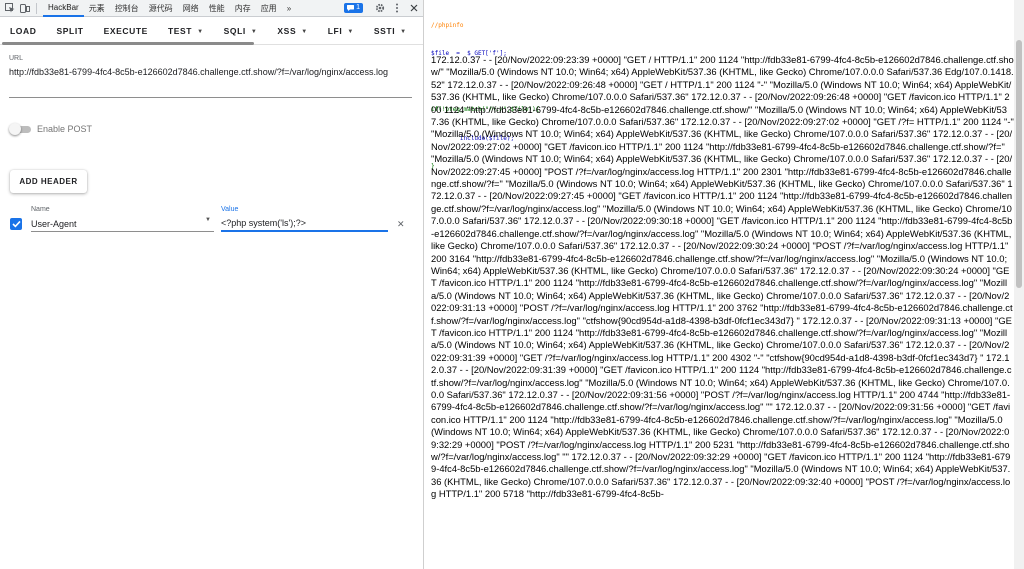 This screenshot has width=1024, height=569. I want to click on scrollbar-thumb, so click(1019, 164).